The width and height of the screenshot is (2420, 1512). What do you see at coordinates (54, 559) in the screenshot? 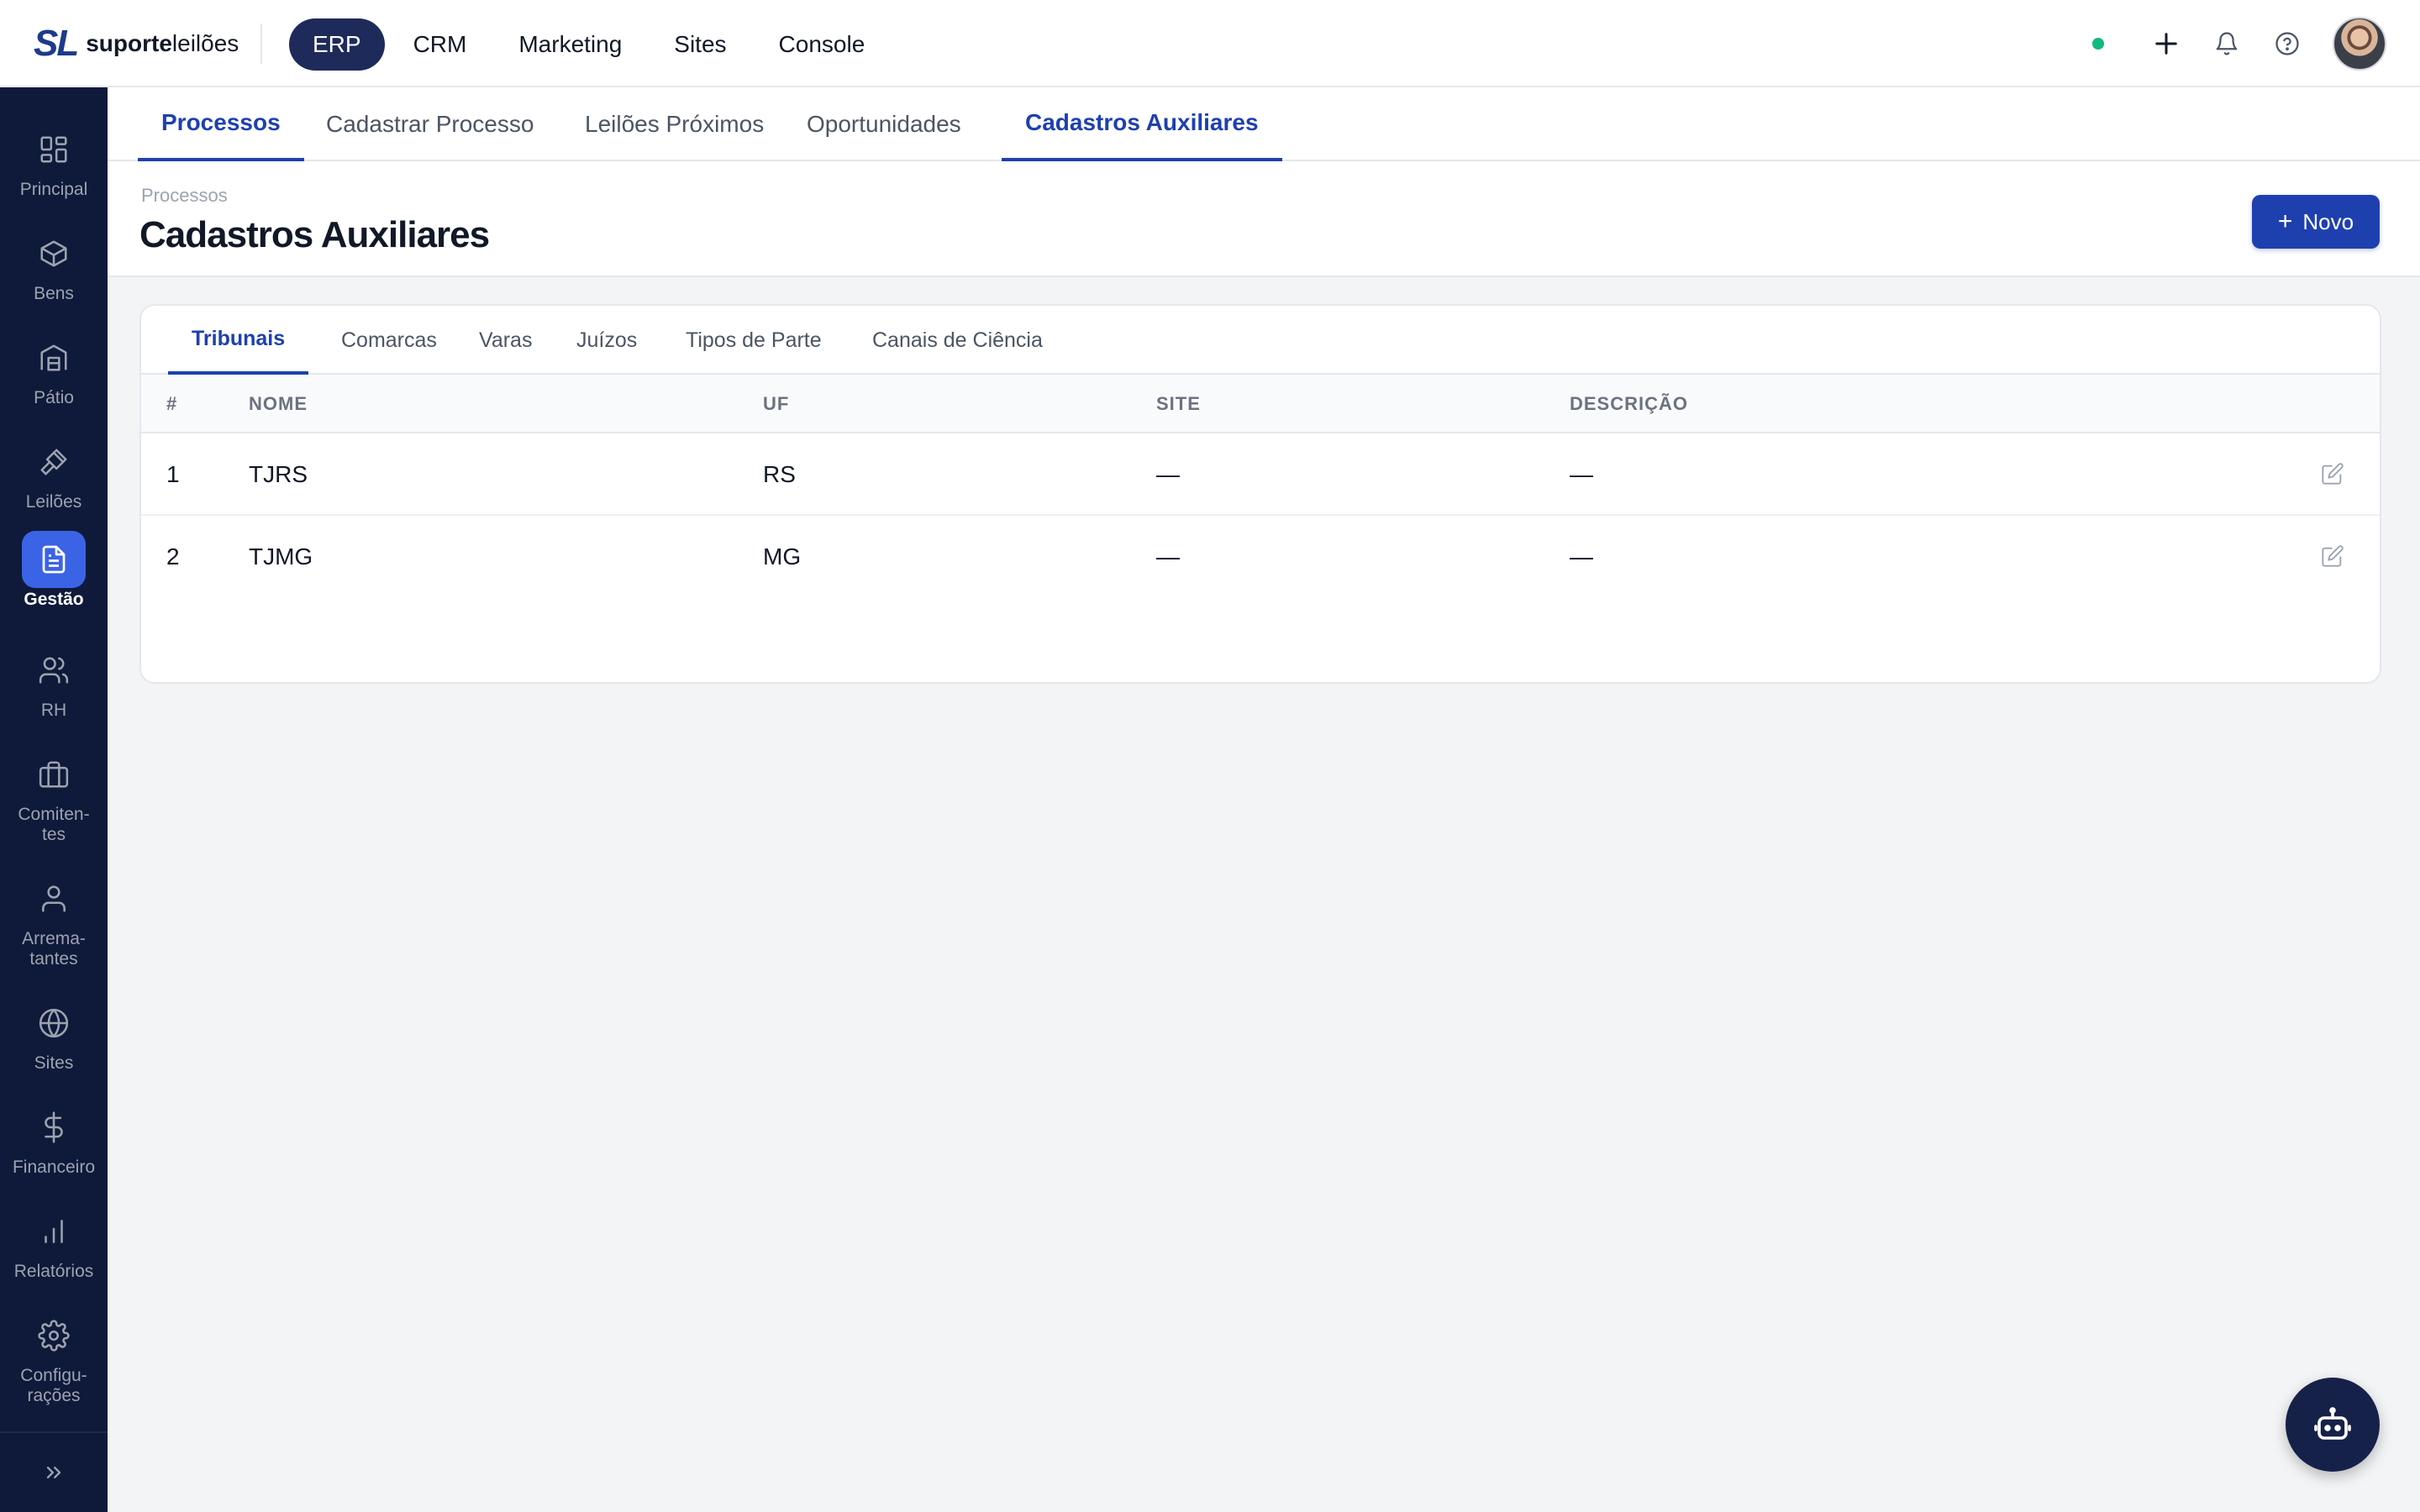
I see `document-icon` at bounding box center [54, 559].